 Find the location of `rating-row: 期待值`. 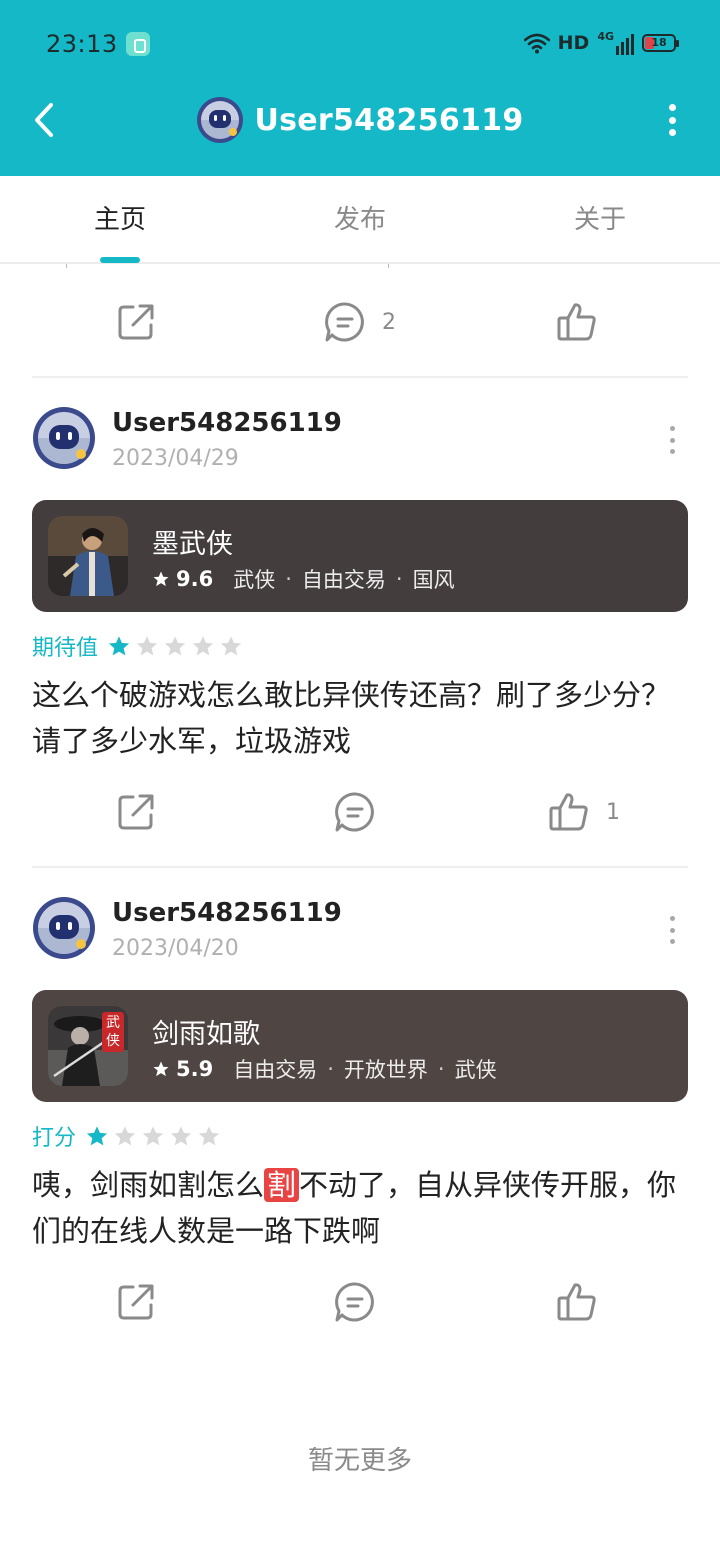

rating-row: 期待值 is located at coordinates (137, 646).